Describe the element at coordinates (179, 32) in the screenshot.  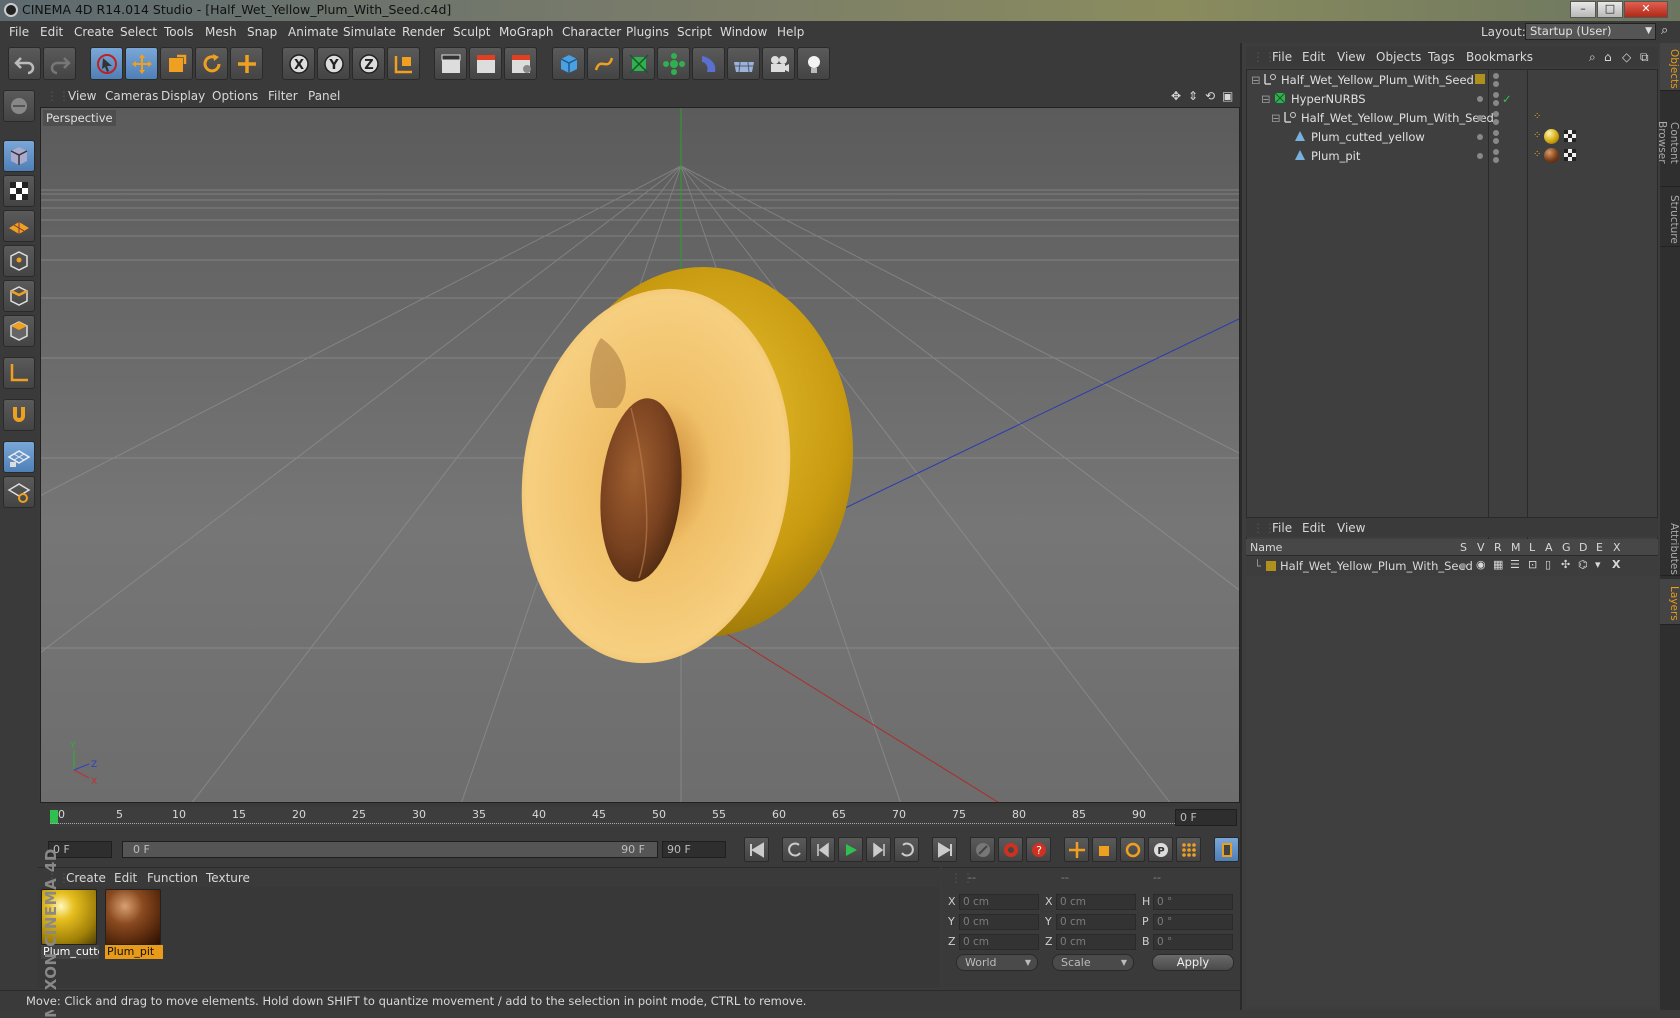
I see `menu-tools: Tools` at that location.